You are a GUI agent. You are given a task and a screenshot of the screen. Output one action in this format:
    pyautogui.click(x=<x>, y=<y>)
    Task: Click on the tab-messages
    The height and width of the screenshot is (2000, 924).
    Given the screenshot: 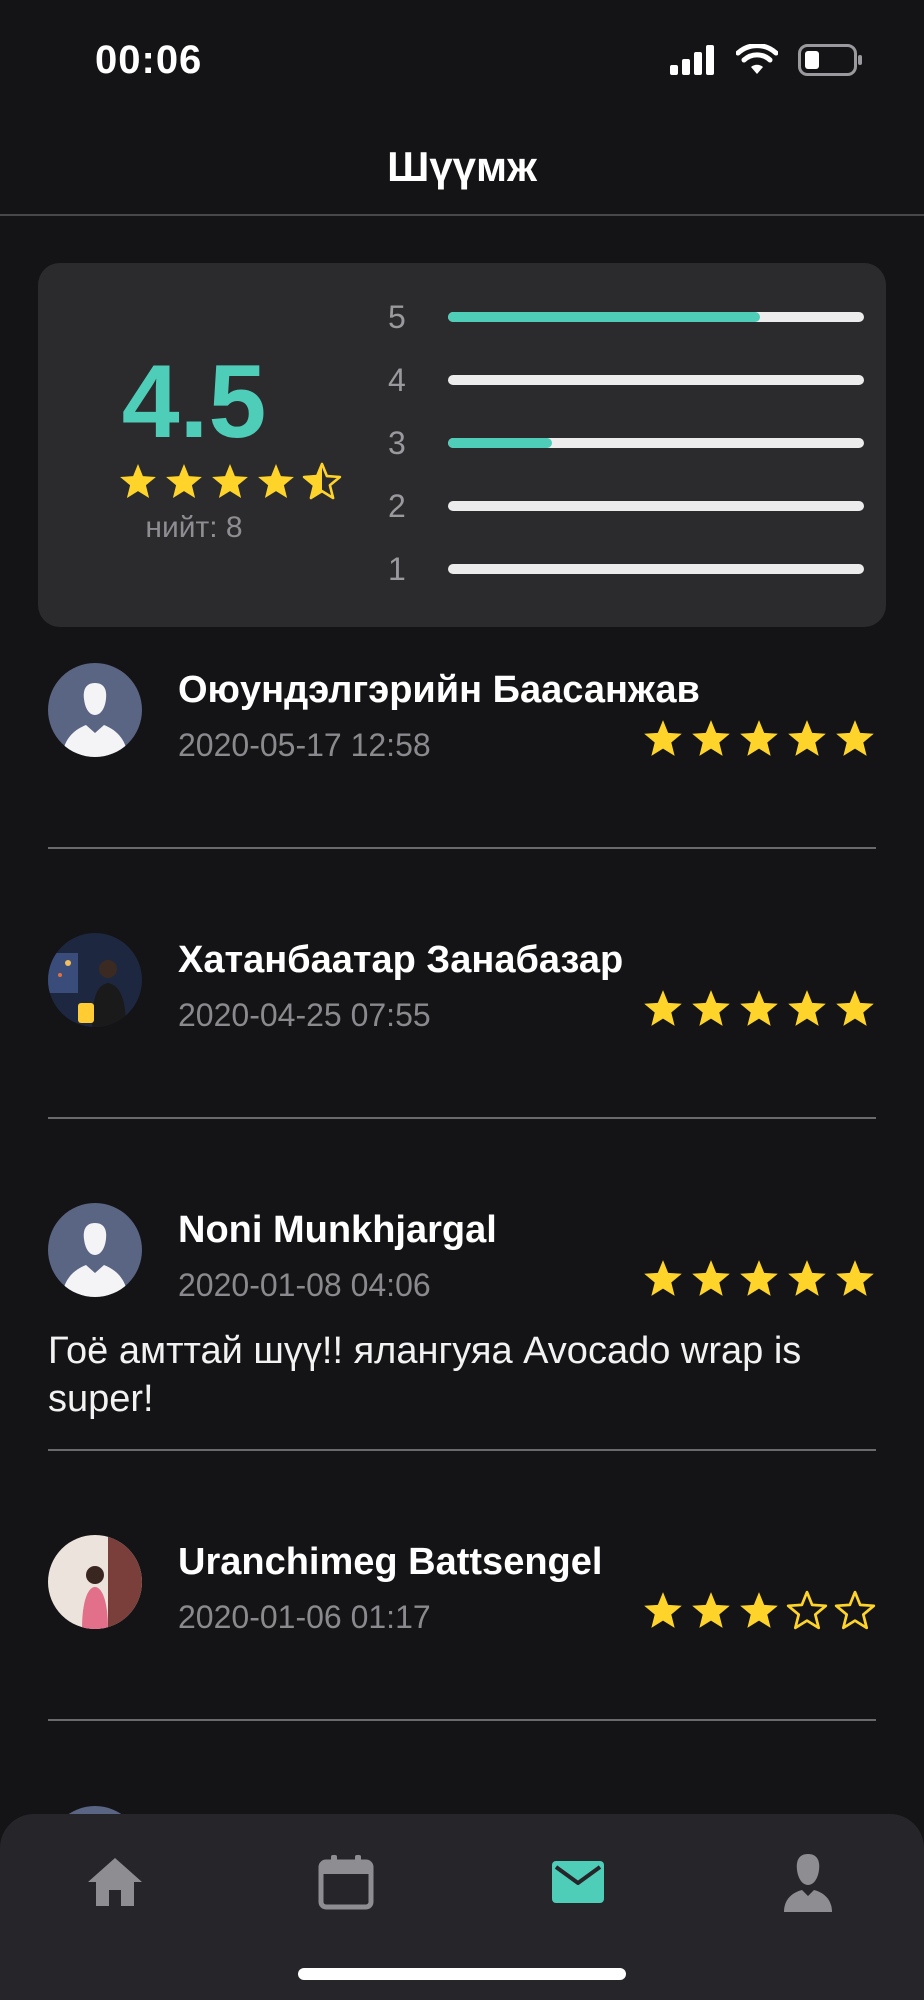 What is the action you would take?
    pyautogui.click(x=578, y=1882)
    